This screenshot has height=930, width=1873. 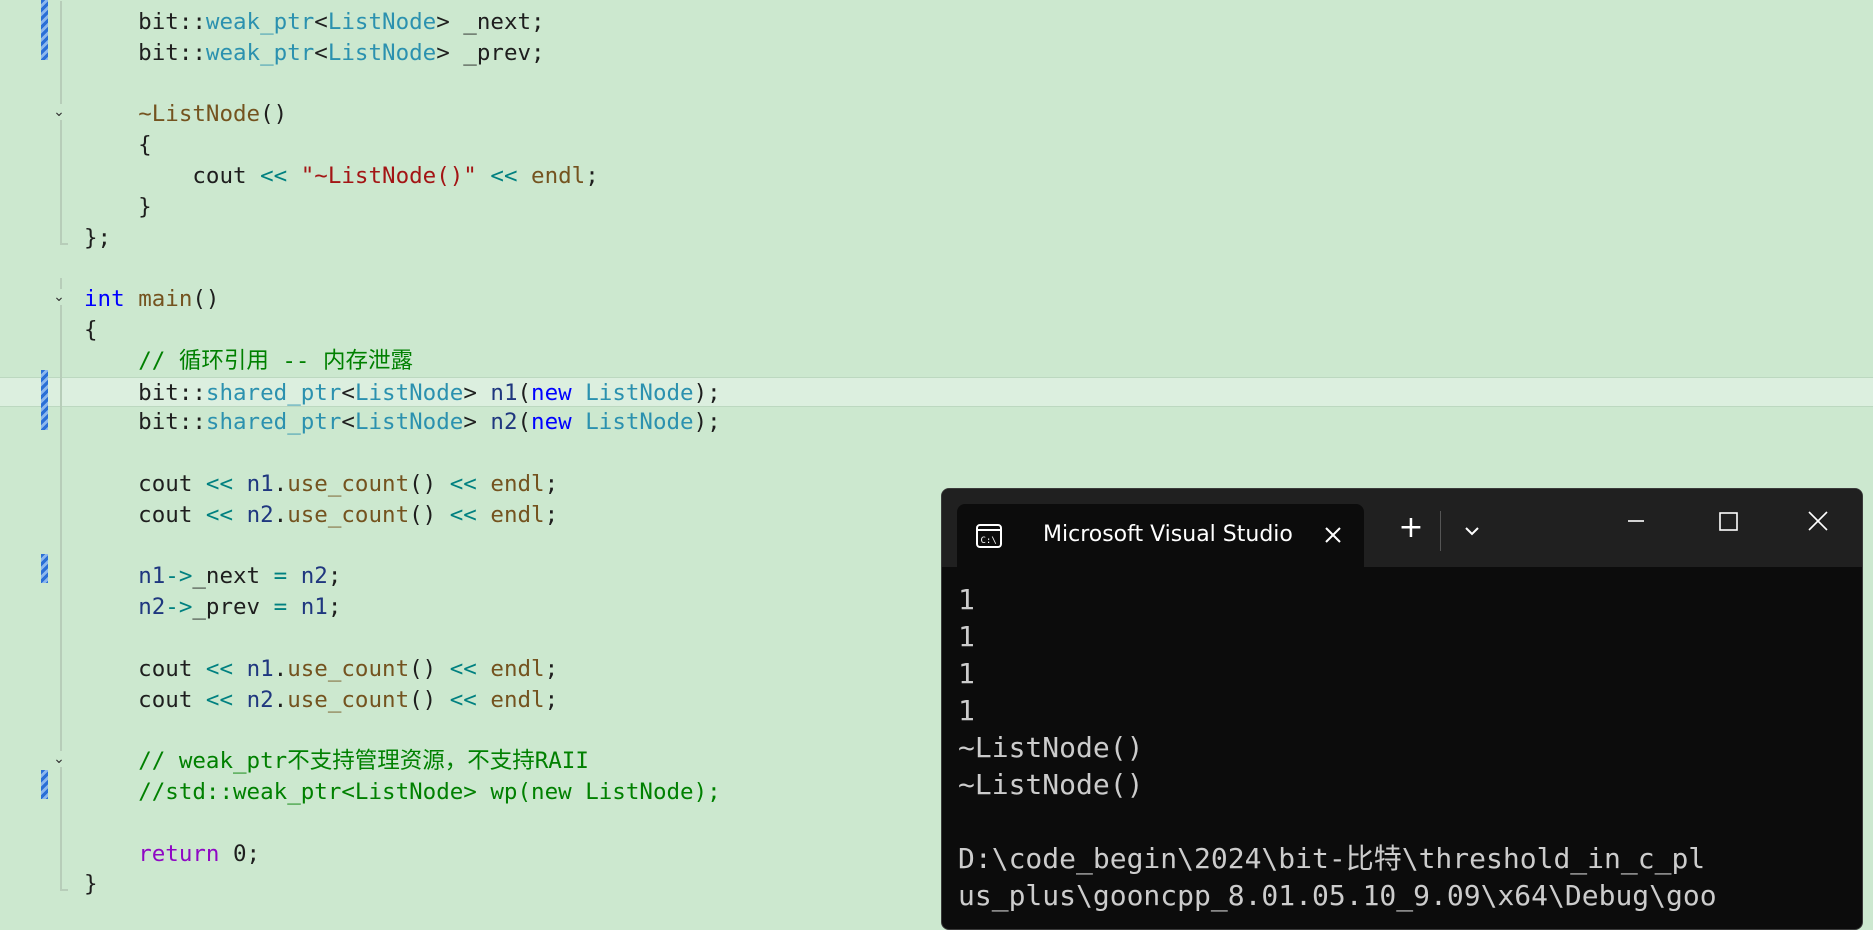 I want to click on code-line: // 循环引用 -- 内存泄露, so click(x=936, y=361).